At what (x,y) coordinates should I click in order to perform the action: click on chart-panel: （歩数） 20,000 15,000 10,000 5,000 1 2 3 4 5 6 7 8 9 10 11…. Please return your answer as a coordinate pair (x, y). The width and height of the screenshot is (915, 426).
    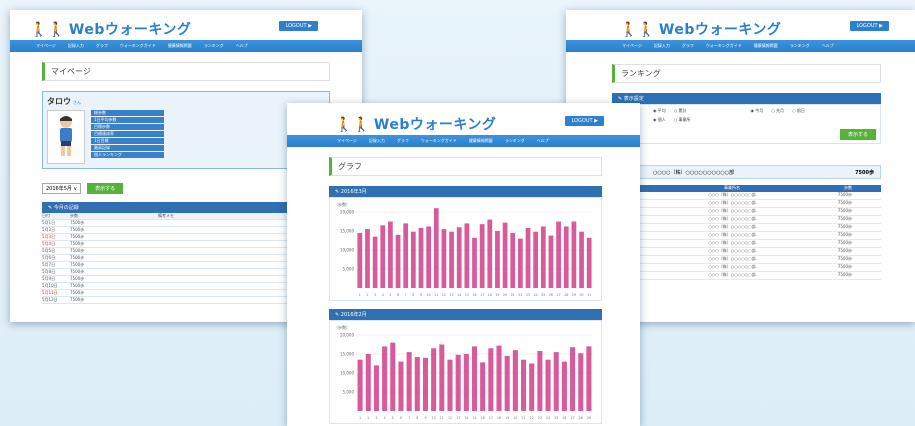
    Looking at the image, I should click on (465, 372).